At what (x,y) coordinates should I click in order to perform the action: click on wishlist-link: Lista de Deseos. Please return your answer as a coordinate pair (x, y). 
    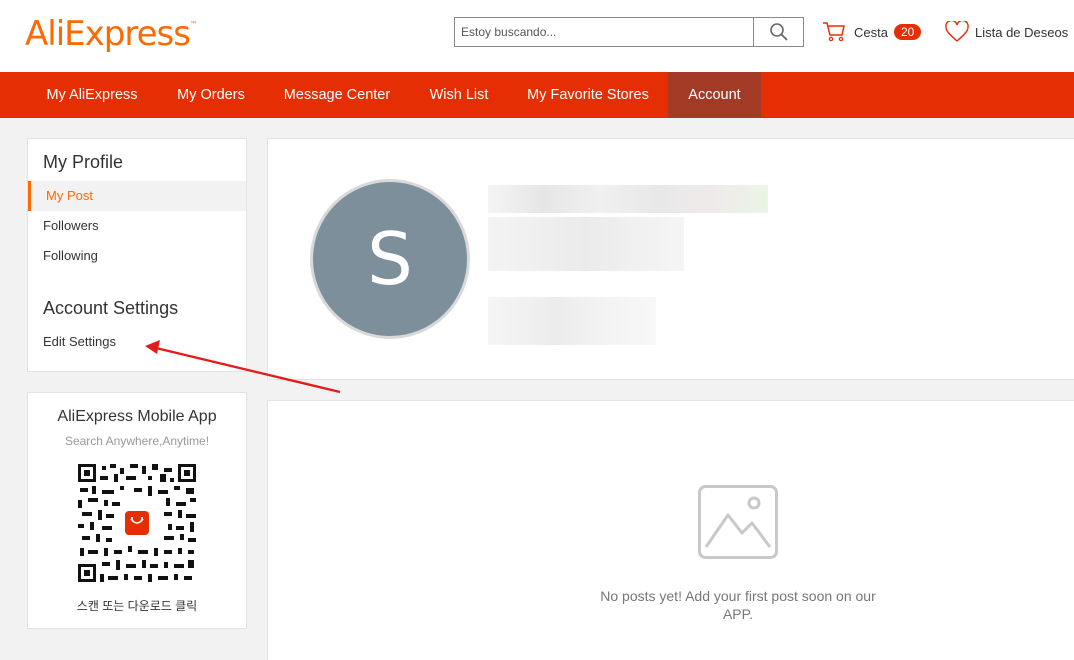
    Looking at the image, I should click on (1006, 32).